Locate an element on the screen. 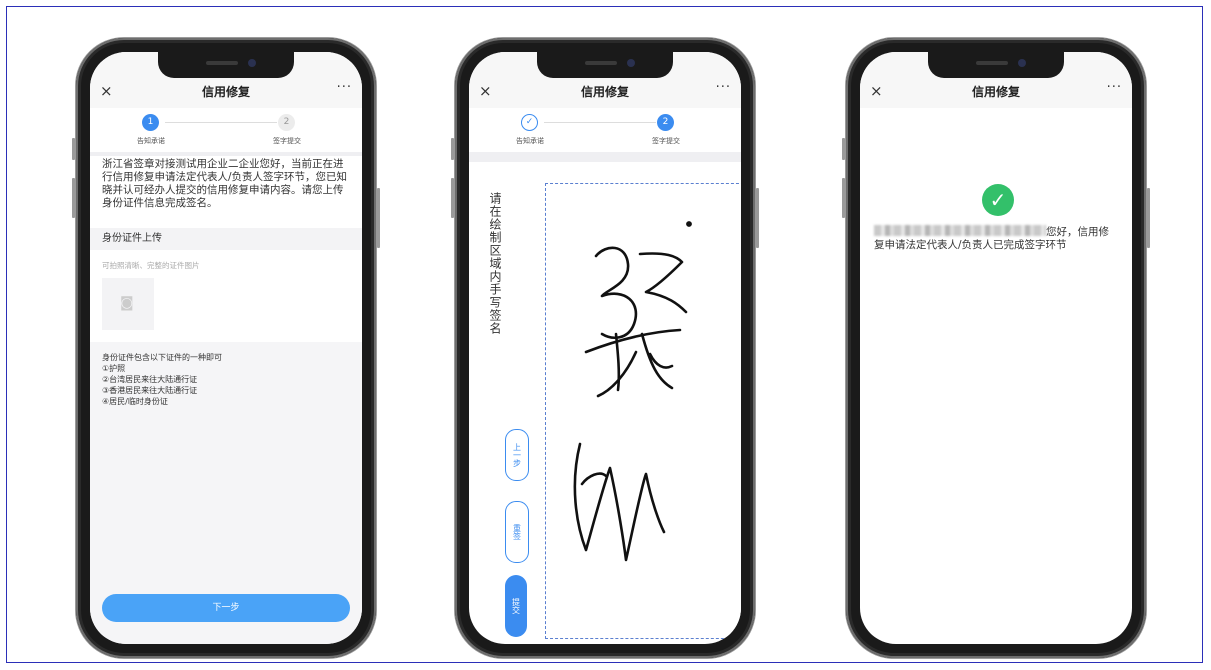 The image size is (1211, 670). signature-strokes is located at coordinates (632, 391).